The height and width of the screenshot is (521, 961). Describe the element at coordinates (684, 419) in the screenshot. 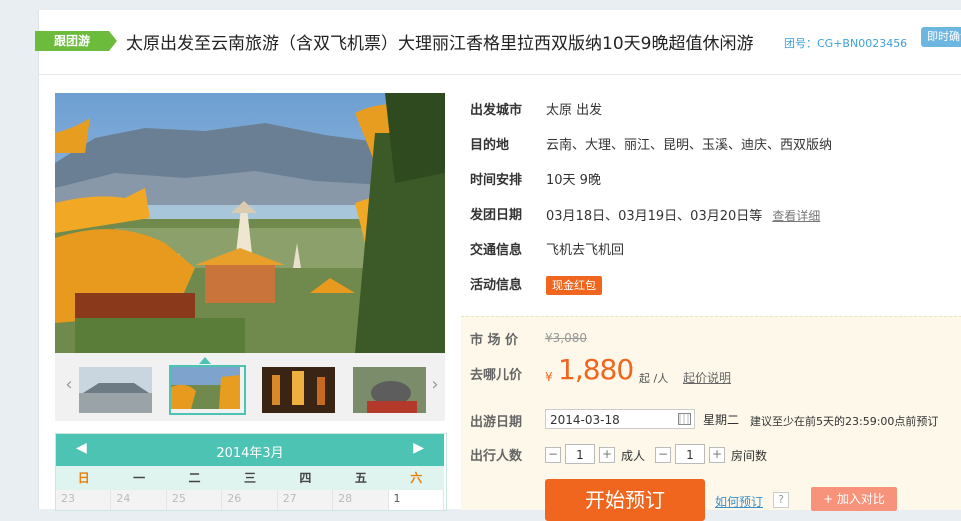

I see `calendar-icon` at that location.